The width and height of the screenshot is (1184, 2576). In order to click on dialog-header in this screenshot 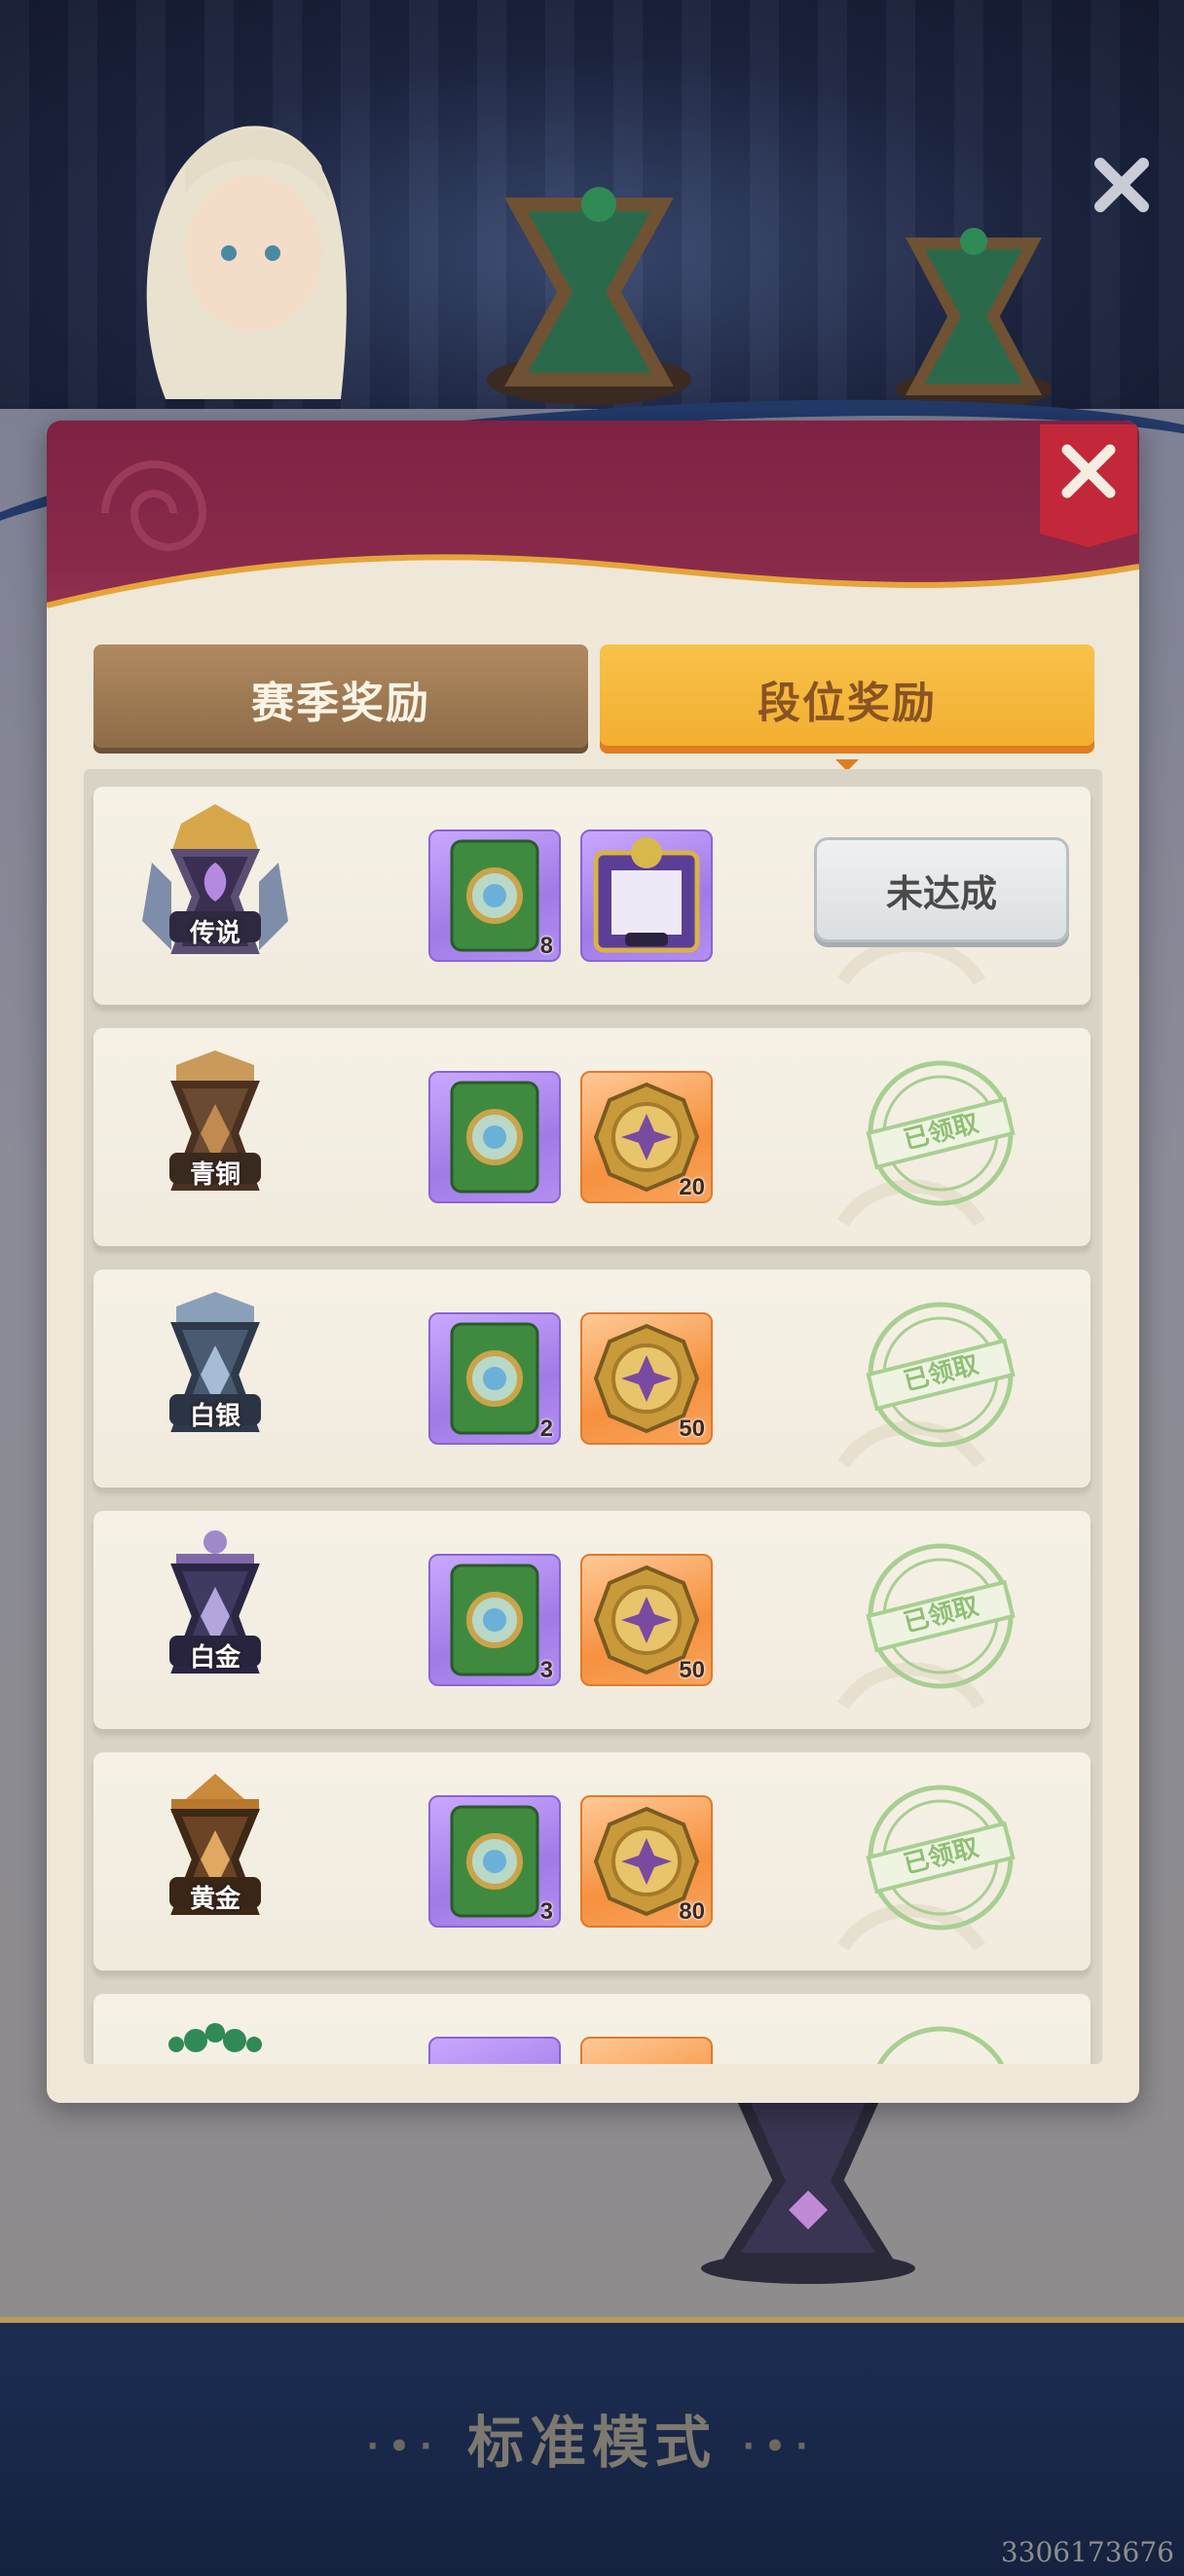, I will do `click(593, 528)`.